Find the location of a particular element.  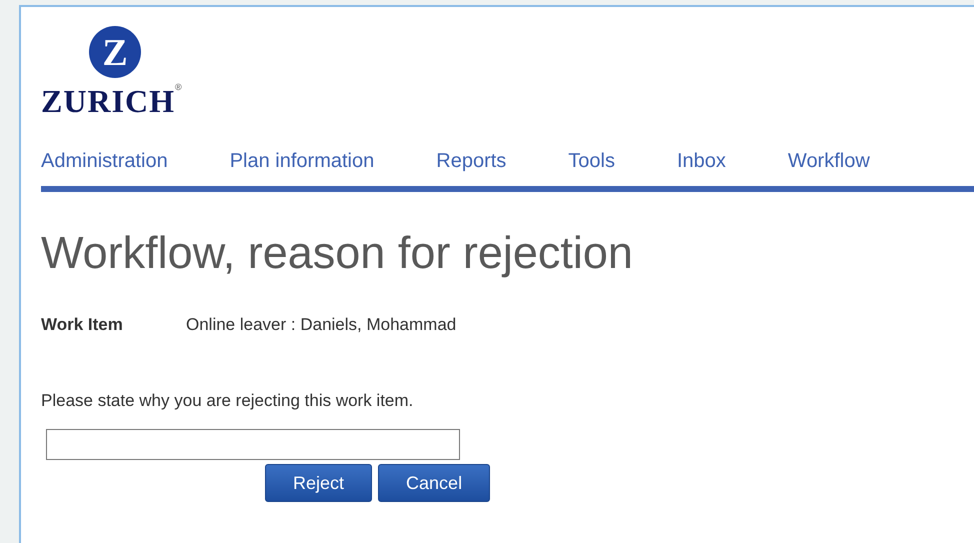

nav-link: Inbox is located at coordinates (701, 161).